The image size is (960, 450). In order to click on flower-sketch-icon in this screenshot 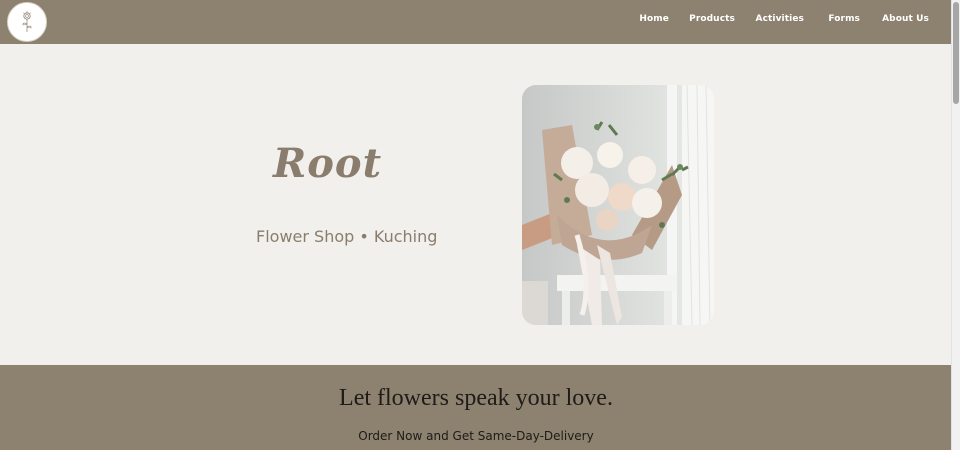, I will do `click(27, 21)`.